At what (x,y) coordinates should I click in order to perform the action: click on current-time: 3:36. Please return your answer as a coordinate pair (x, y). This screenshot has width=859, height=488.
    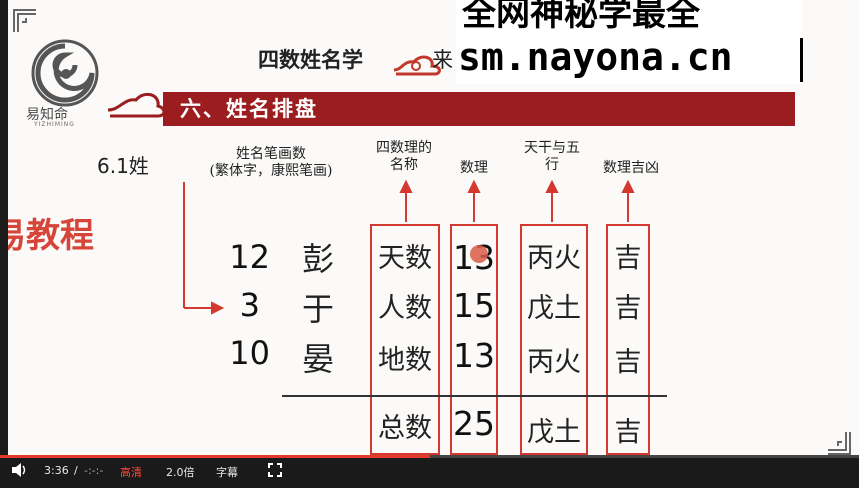
    Looking at the image, I should click on (56, 470).